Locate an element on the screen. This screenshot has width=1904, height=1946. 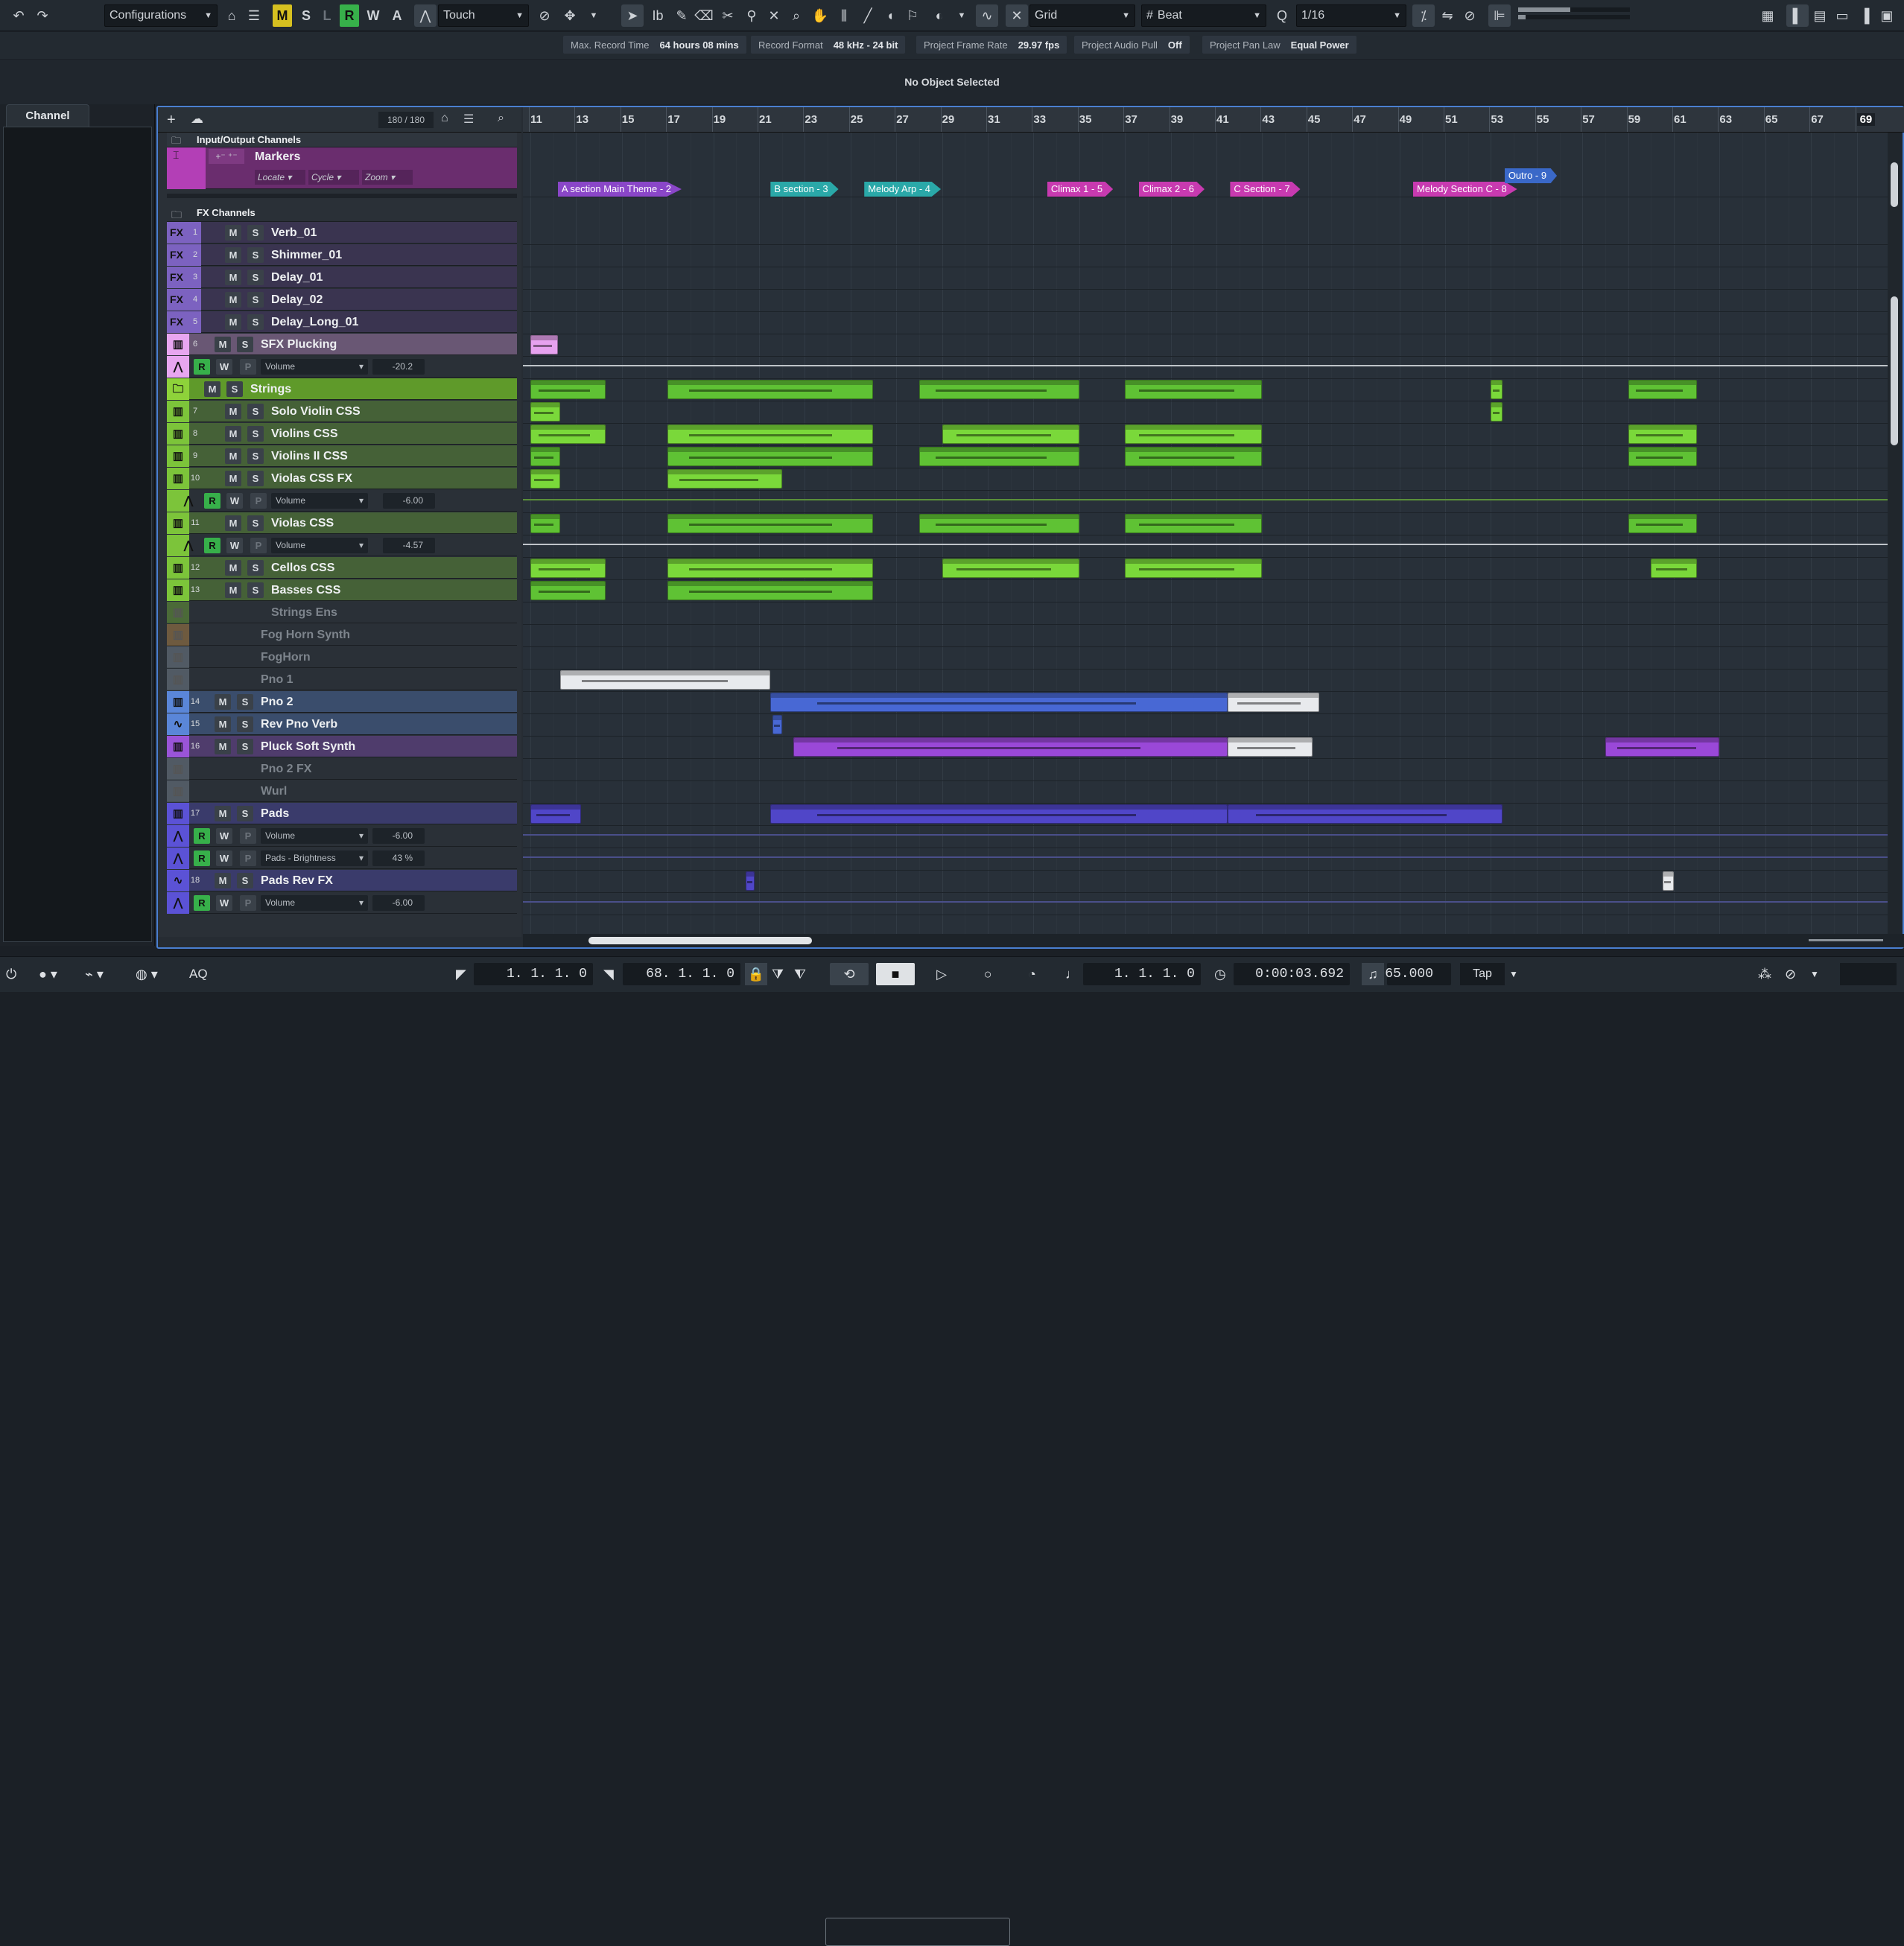
automation-value: -6.00 is located at coordinates (398, 836).